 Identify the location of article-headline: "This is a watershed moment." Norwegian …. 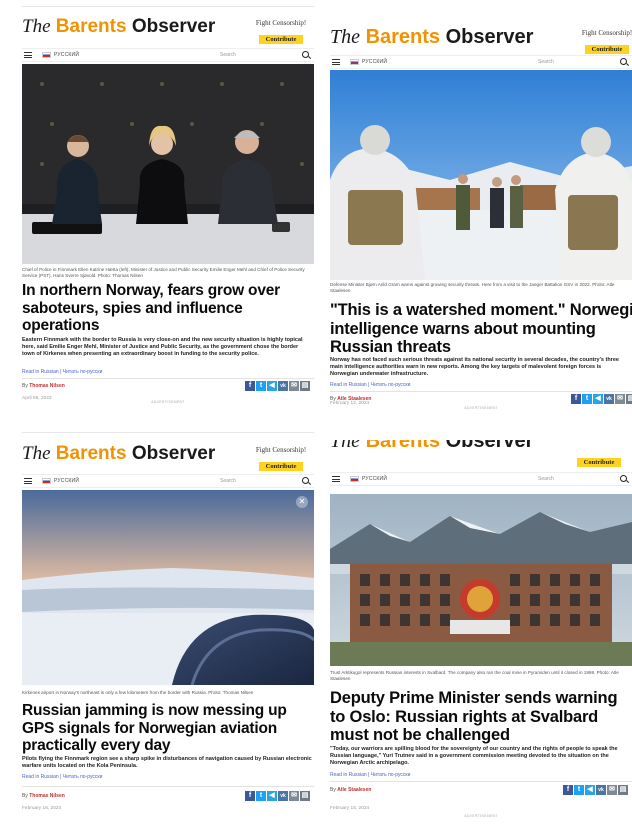
(481, 329).